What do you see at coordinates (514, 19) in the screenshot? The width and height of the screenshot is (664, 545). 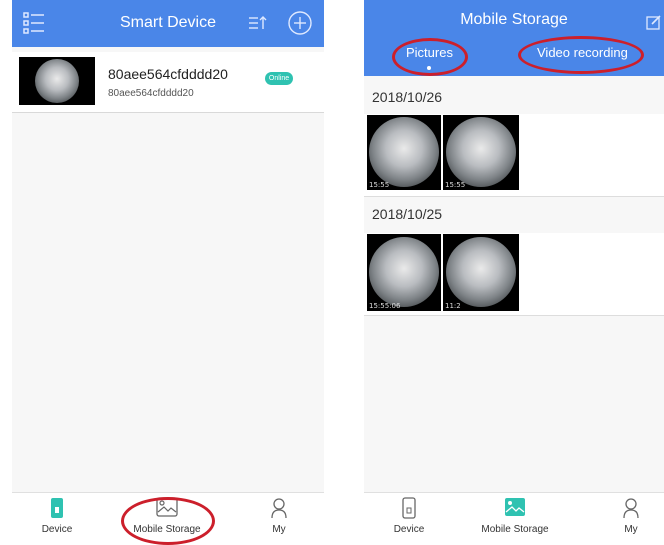 I see `page-title: Mobile Storage` at bounding box center [514, 19].